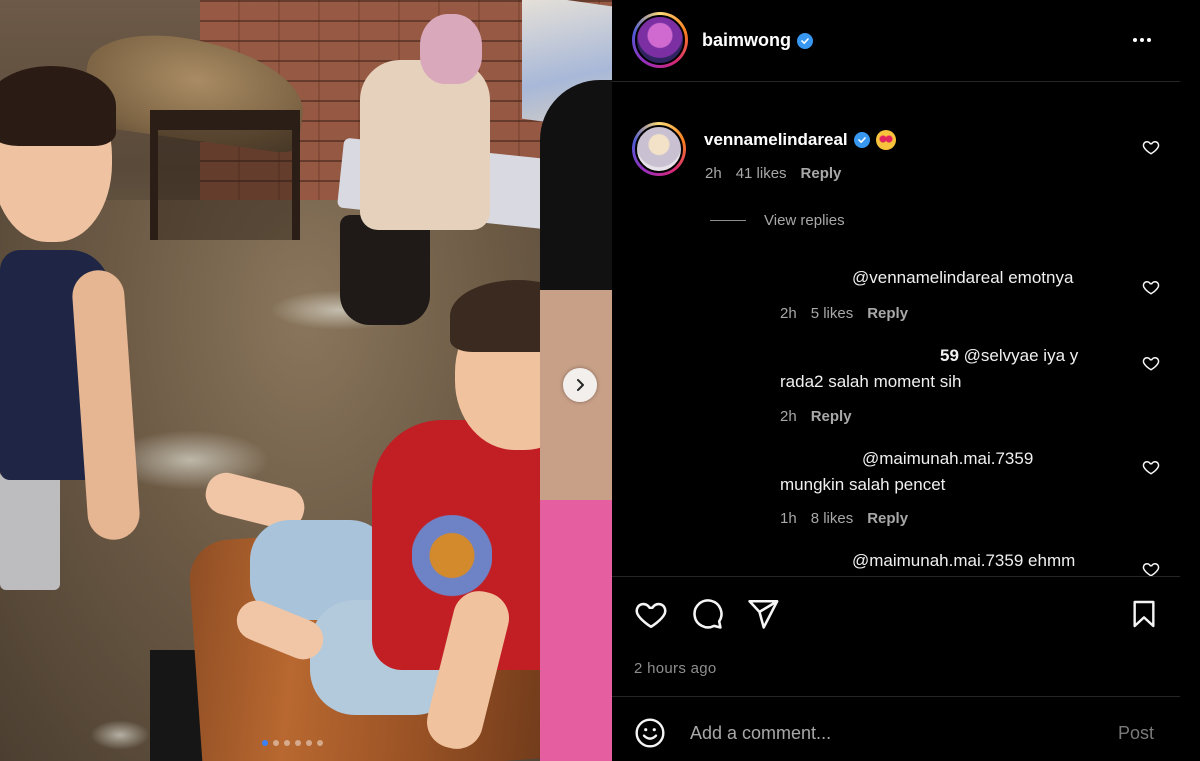  I want to click on post-header: baimwong, so click(896, 41).